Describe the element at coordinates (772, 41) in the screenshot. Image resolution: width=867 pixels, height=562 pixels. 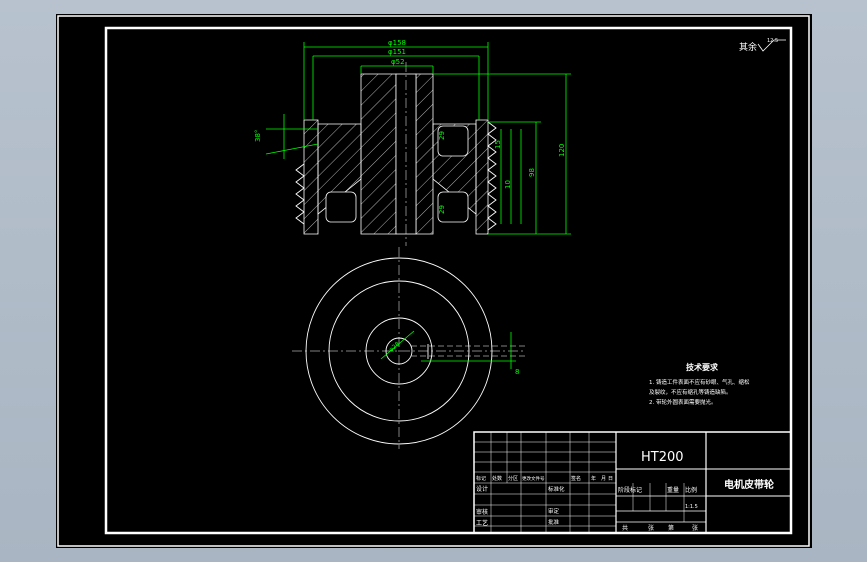
I see `svg-text: 12.5` at that location.